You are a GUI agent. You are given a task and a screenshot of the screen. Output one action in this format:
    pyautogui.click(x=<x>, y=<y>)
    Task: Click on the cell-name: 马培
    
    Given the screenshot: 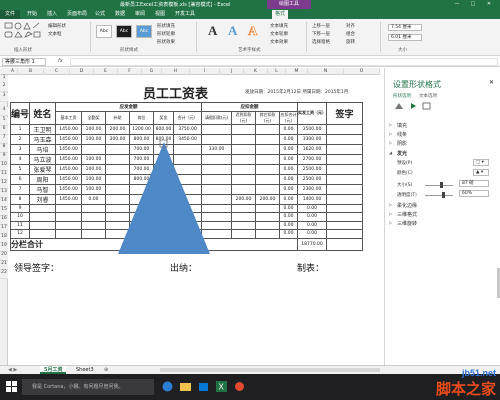 What is the action you would take?
    pyautogui.click(x=43, y=149)
    